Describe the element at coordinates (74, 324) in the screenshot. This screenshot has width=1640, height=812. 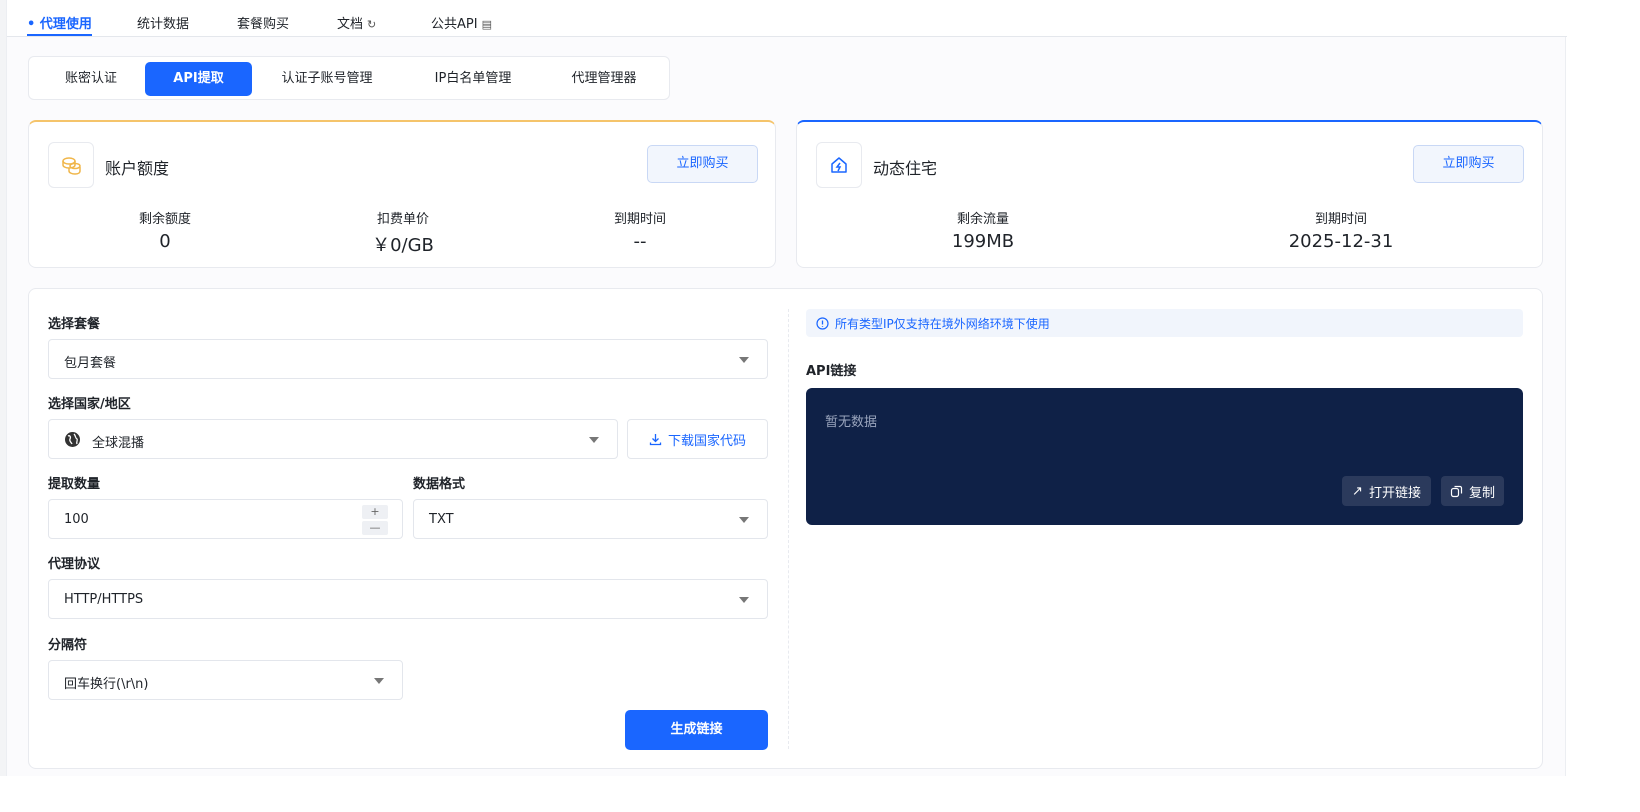
I see `package-label: 选择套餐` at that location.